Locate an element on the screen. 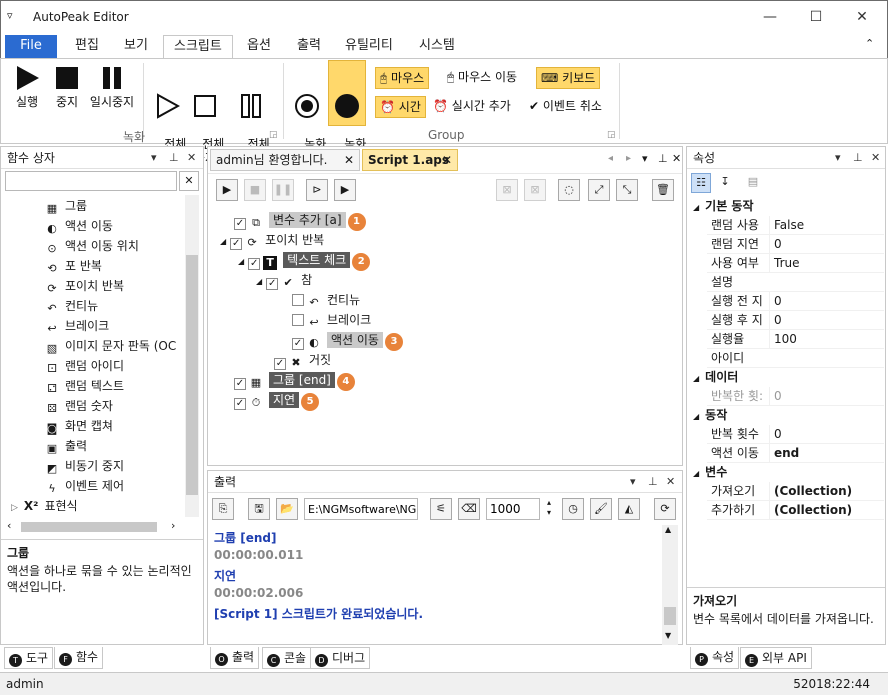 This screenshot has height=695, width=888. menu-options: 옵션 is located at coordinates (259, 46).